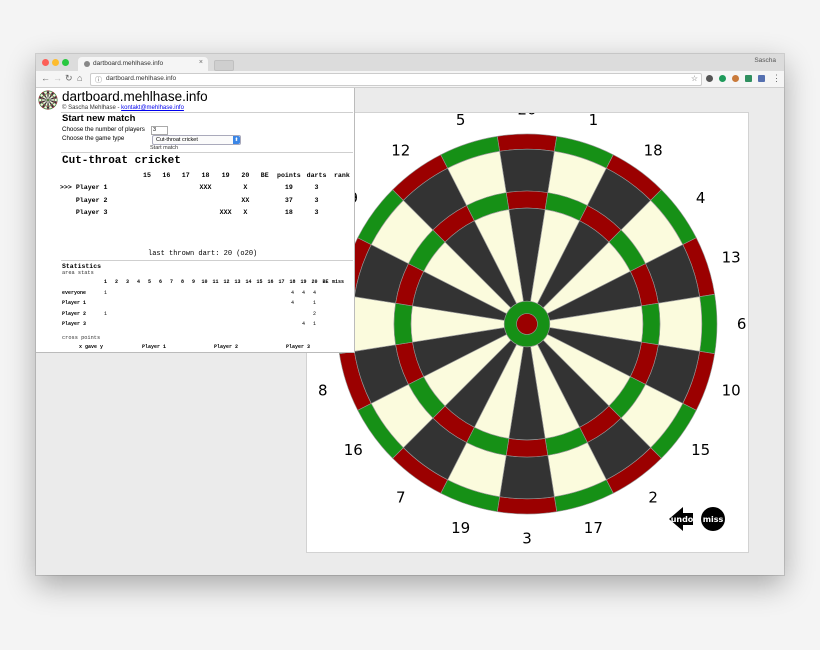  Describe the element at coordinates (121, 161) in the screenshot. I see `game-title: Cut-throat cricket` at that location.